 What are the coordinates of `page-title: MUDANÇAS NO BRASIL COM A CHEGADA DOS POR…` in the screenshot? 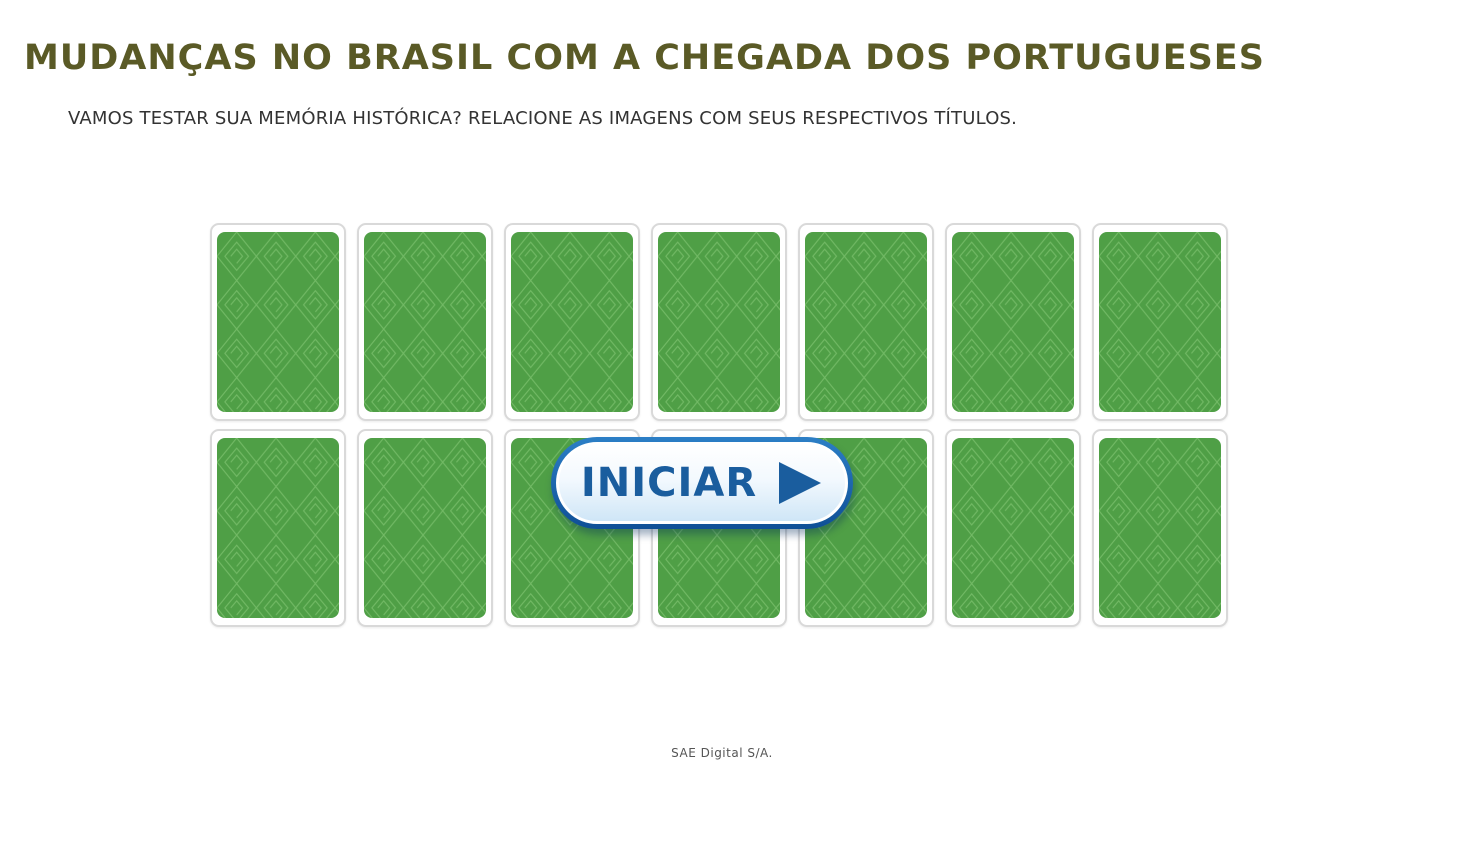 It's located at (644, 58).